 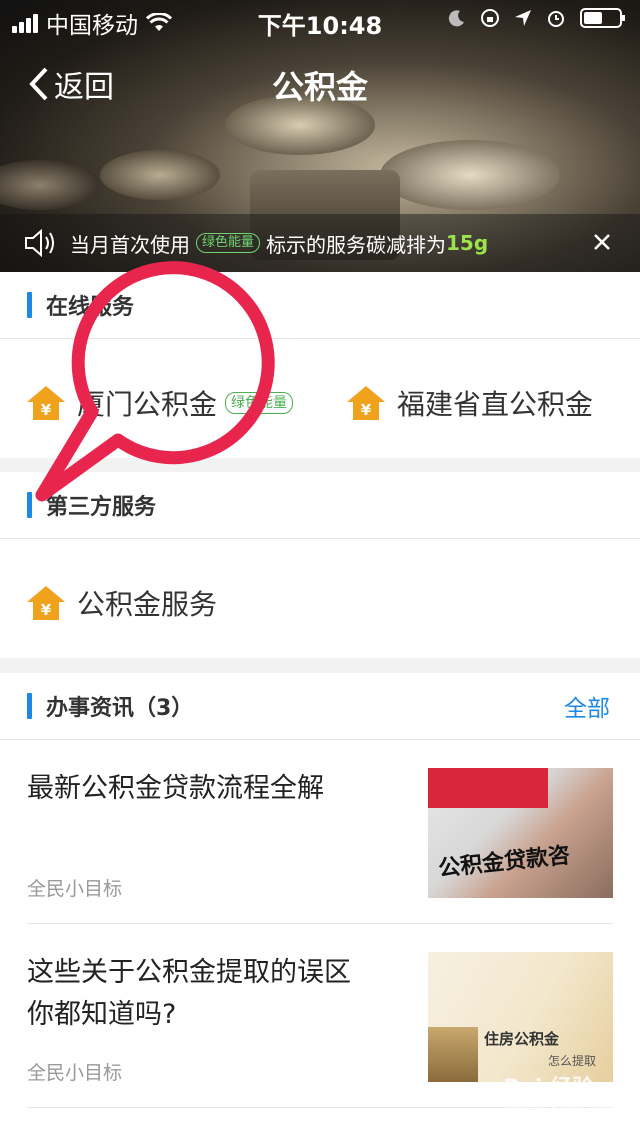 What do you see at coordinates (175, 788) in the screenshot?
I see `news-headline: 最新公积金贷款流程全解` at bounding box center [175, 788].